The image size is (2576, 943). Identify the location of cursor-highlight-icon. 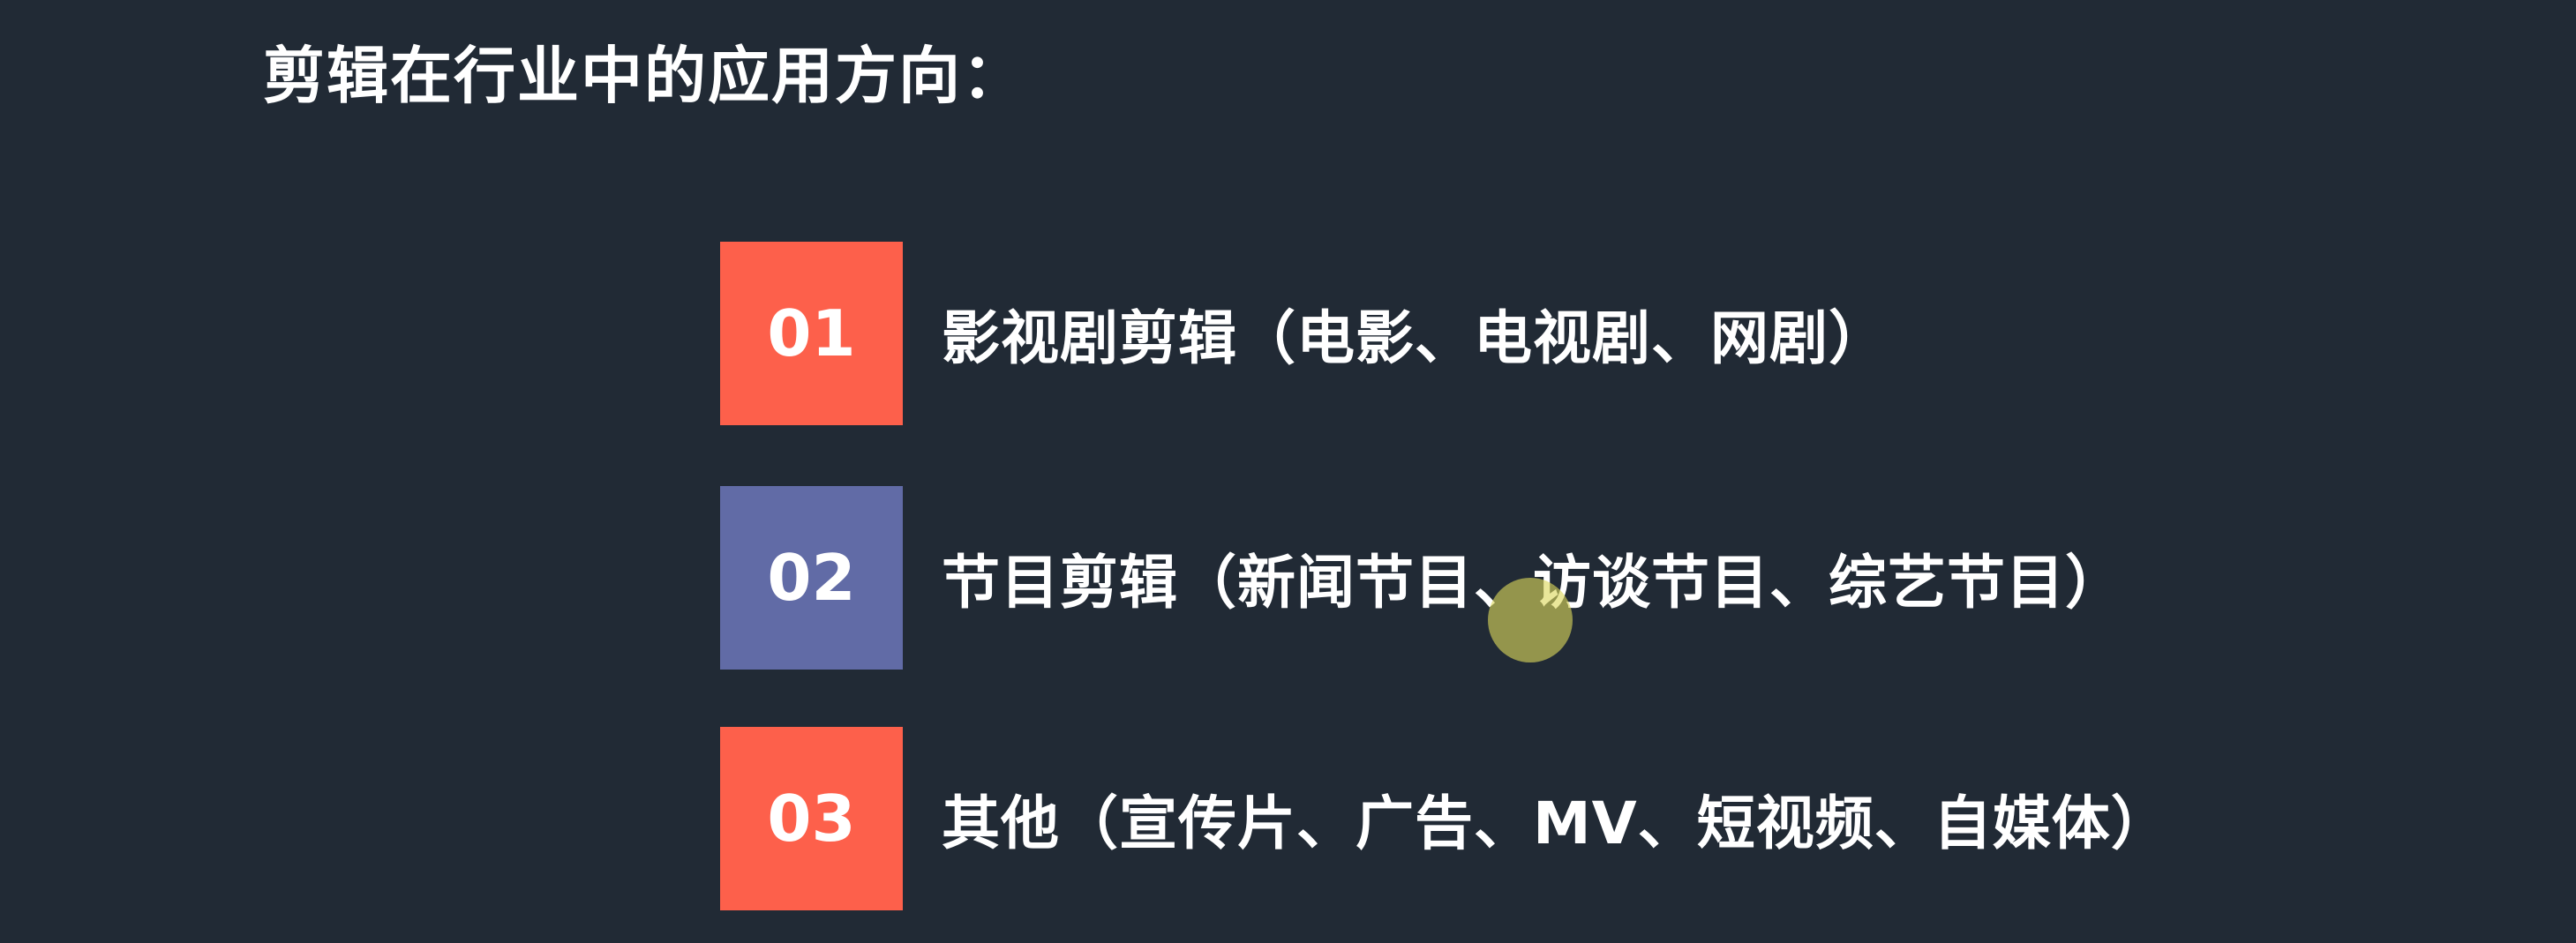
(1530, 620).